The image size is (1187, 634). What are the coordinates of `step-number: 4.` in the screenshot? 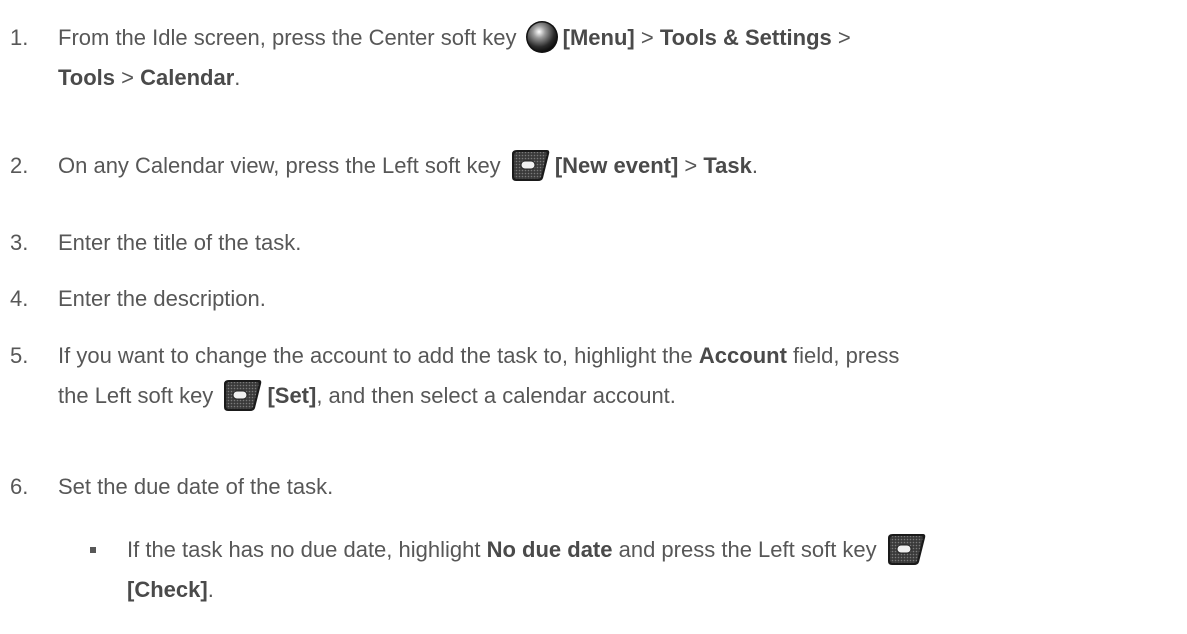 It's located at (19, 298).